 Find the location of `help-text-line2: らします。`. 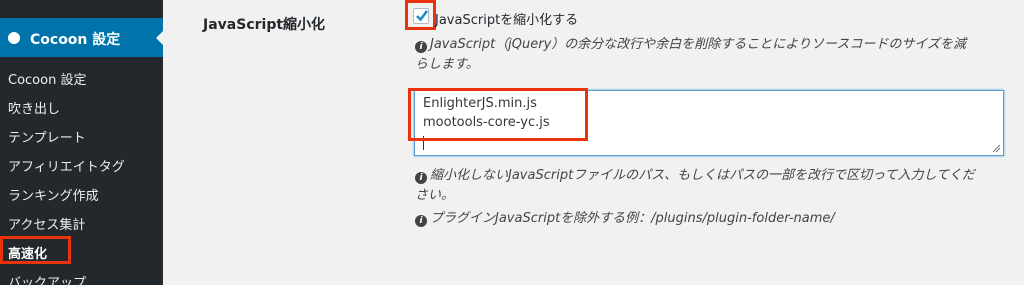

help-text-line2: らします。 is located at coordinates (447, 64).